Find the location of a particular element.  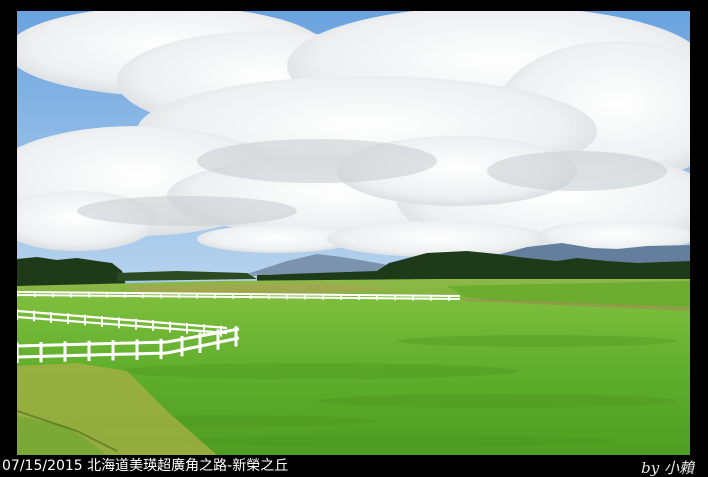

photographer-signature: by 小賴 is located at coordinates (667, 468).